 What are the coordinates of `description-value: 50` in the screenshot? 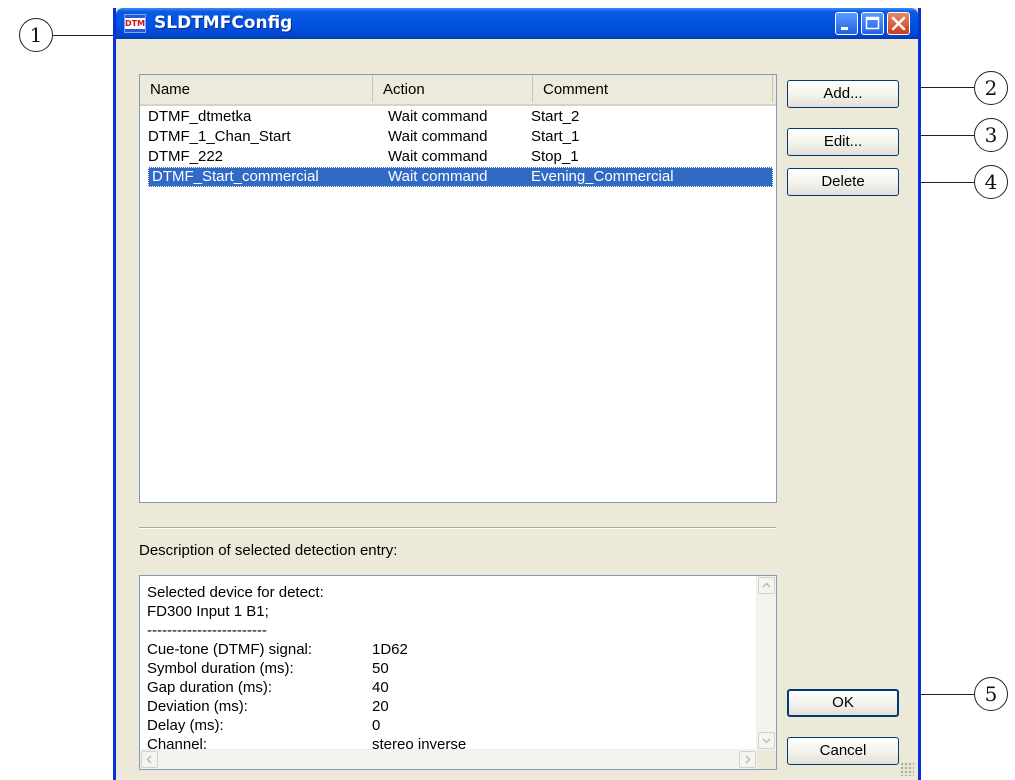 It's located at (380, 668).